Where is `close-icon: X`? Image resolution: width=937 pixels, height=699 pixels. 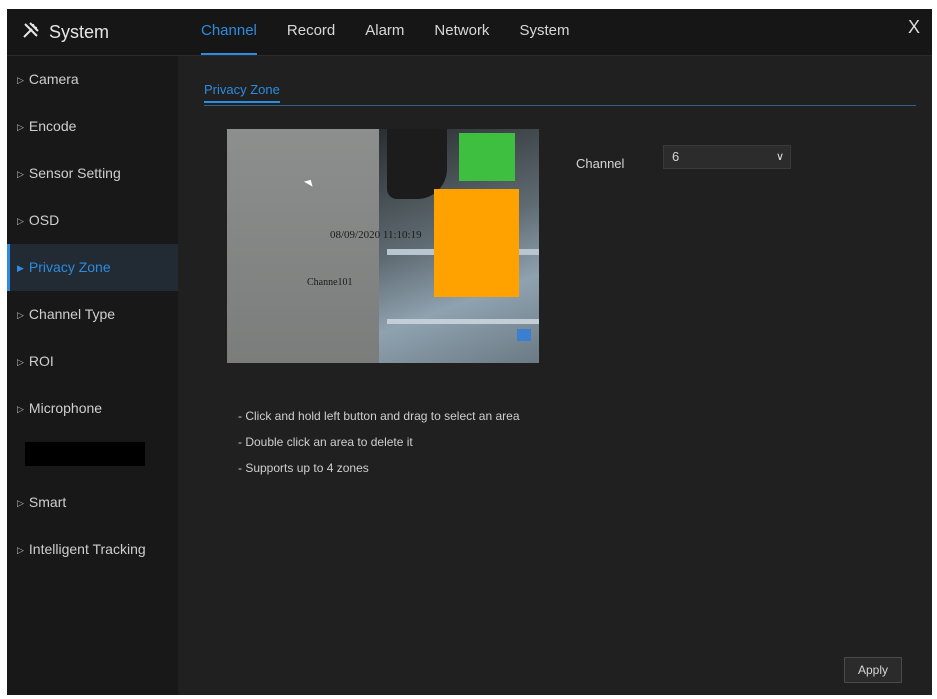
close-icon: X is located at coordinates (914, 27).